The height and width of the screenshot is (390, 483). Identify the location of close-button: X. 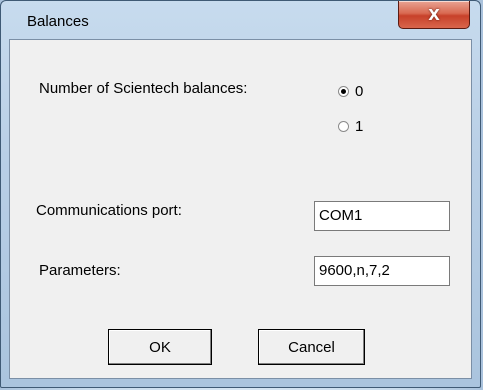
(434, 15).